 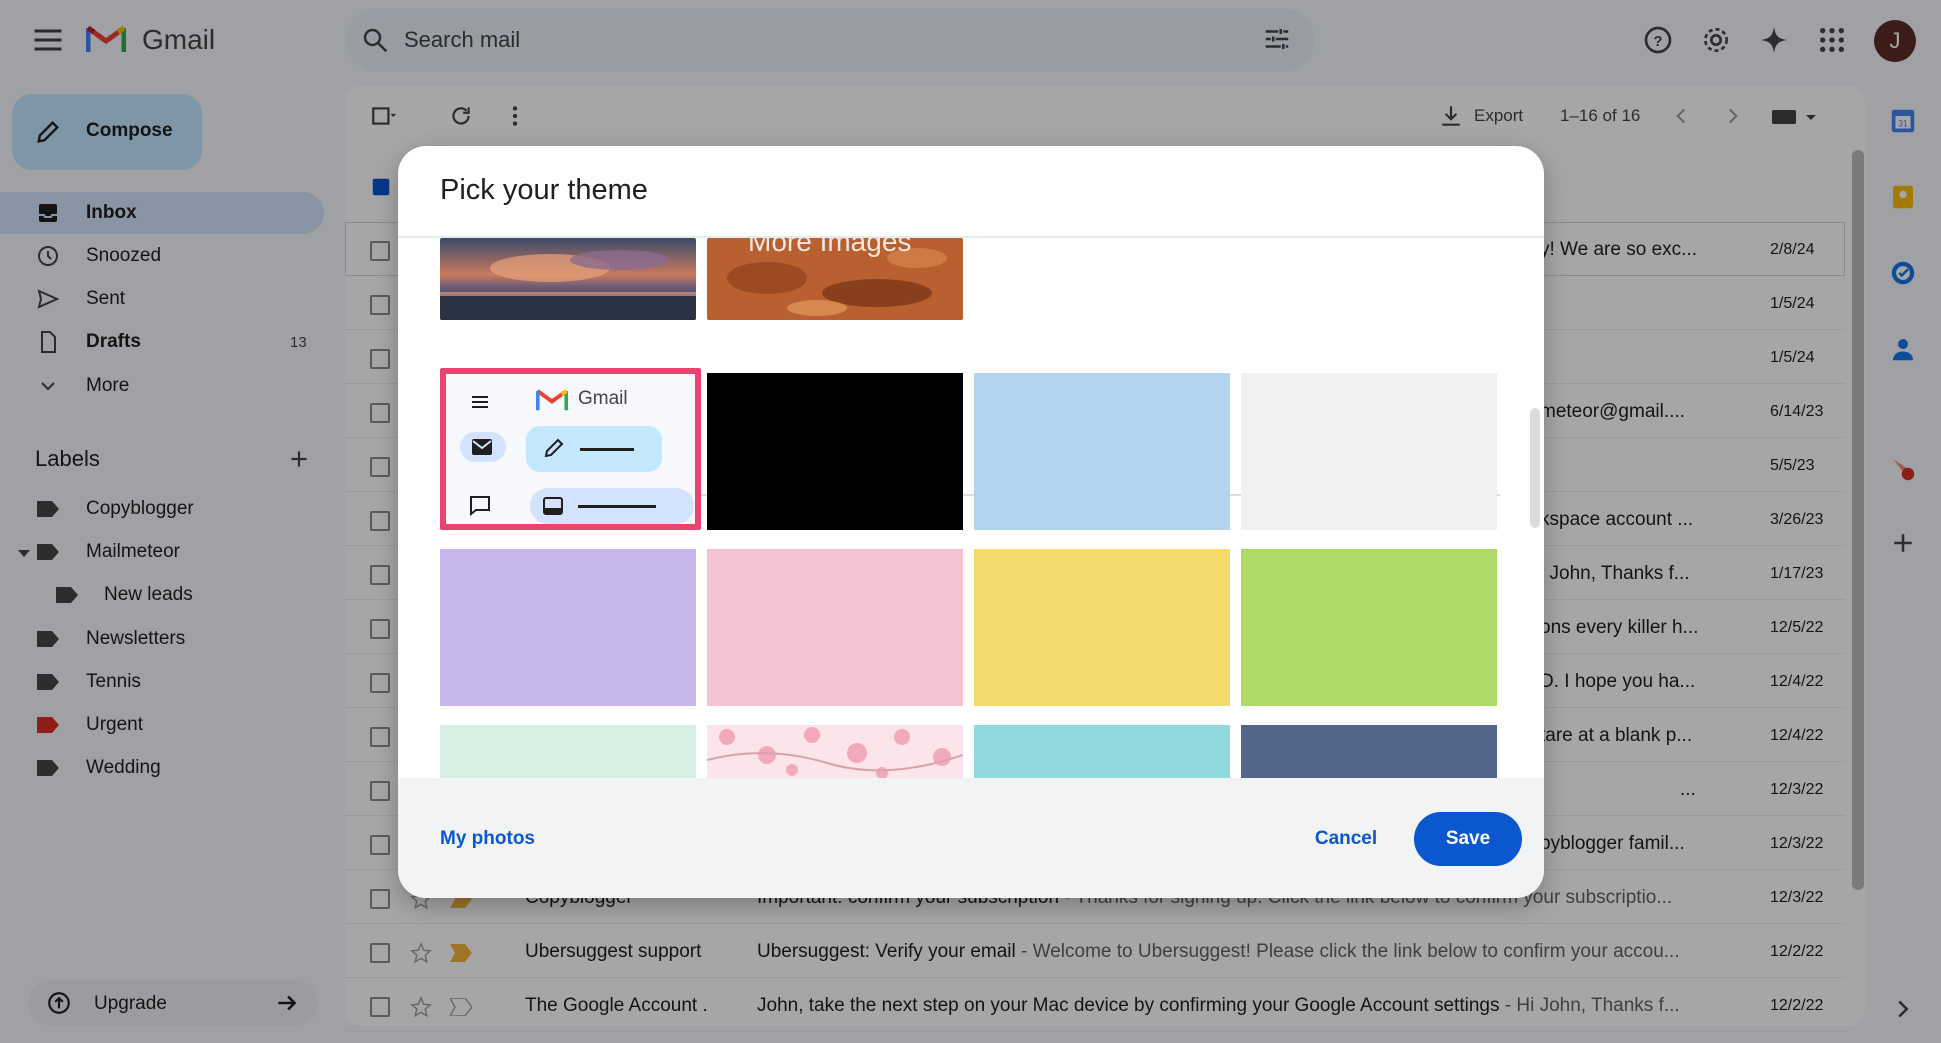 What do you see at coordinates (1535, 468) in the screenshot?
I see `dialog-scrollbar` at bounding box center [1535, 468].